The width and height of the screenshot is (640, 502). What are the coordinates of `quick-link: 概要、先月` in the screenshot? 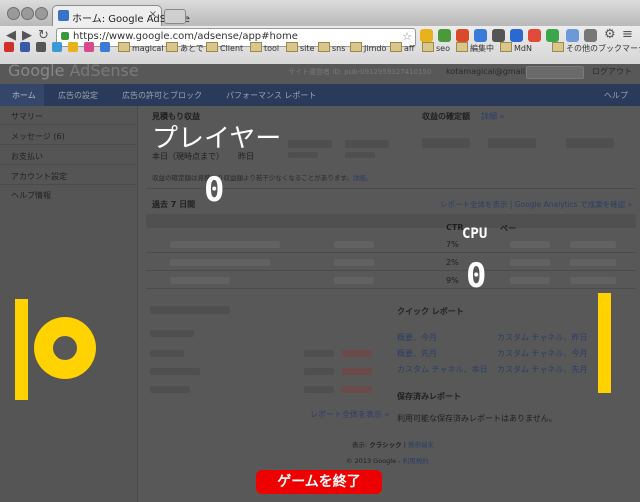 It's located at (417, 353).